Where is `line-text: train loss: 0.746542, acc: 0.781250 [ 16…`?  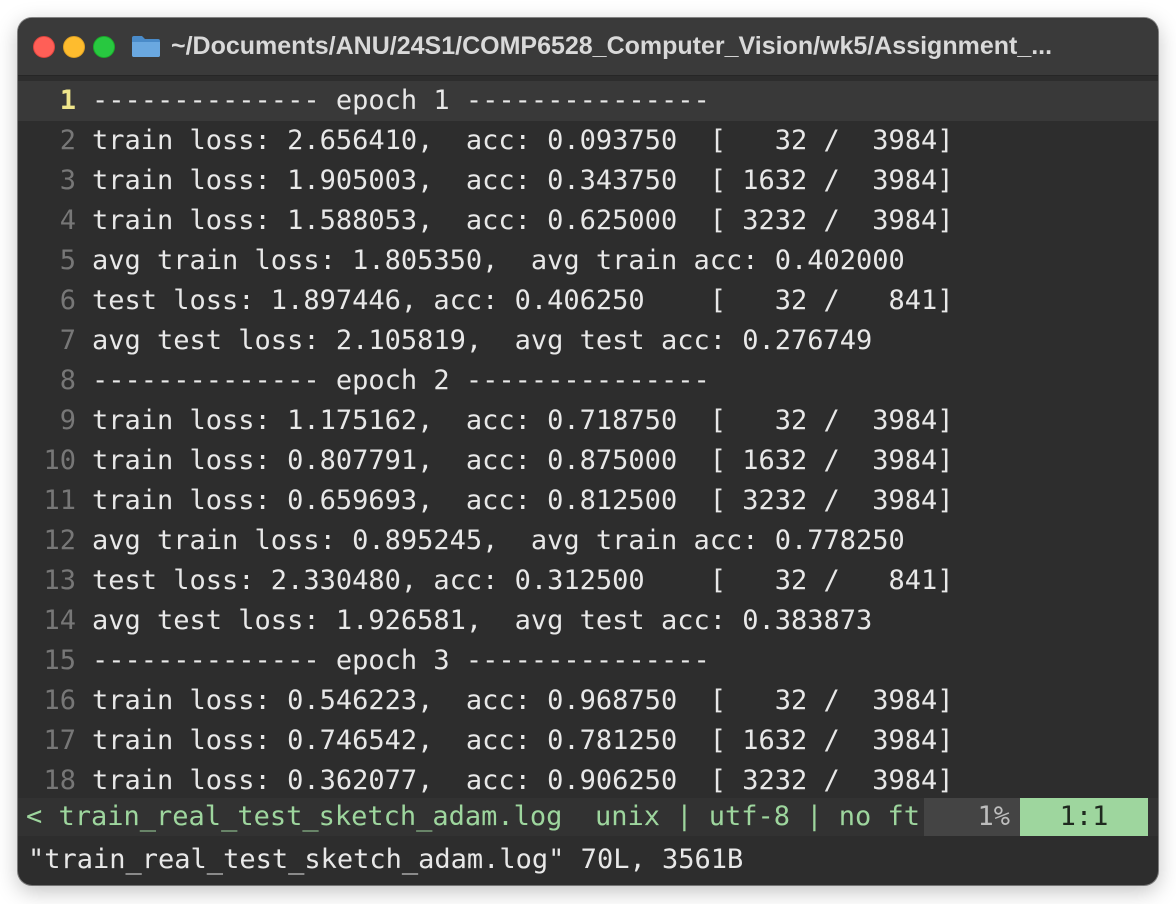
line-text: train loss: 0.746542, acc: 0.781250 [ 16… is located at coordinates (523, 740).